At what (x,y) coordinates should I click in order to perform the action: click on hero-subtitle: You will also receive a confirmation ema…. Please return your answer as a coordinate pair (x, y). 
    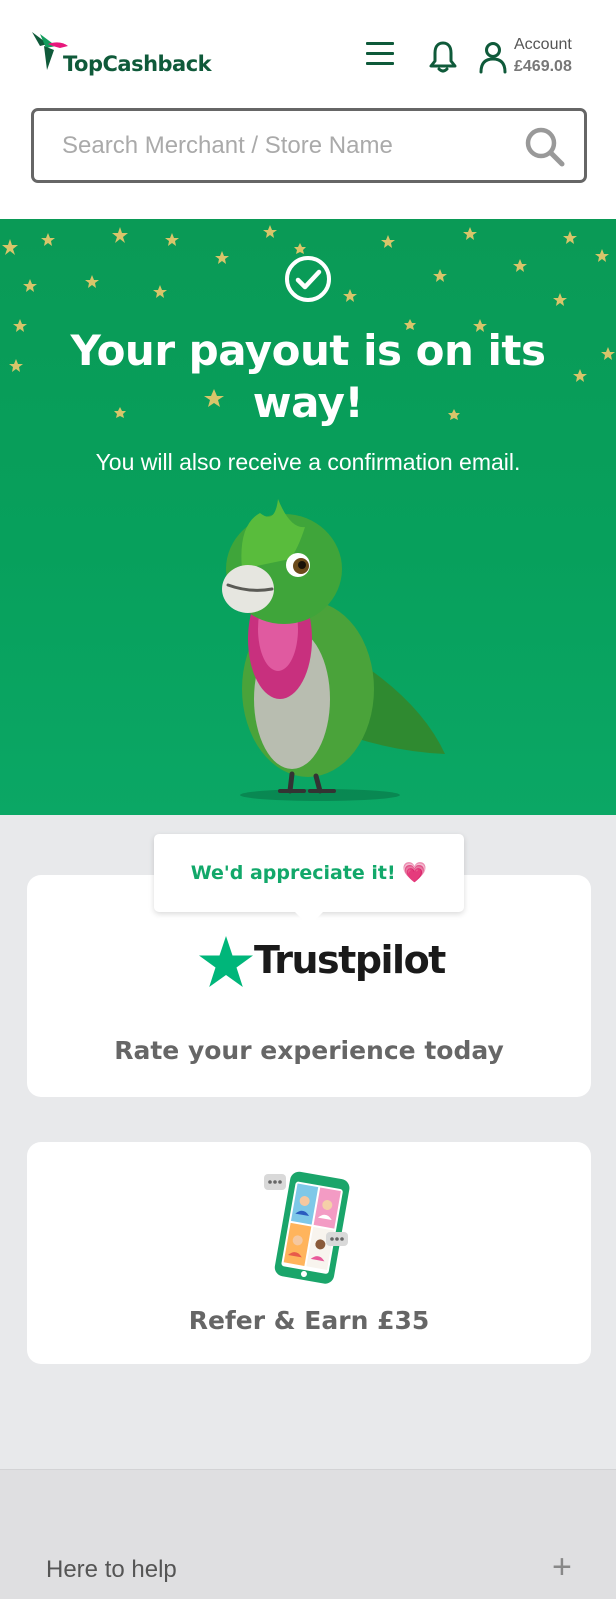
    Looking at the image, I should click on (308, 462).